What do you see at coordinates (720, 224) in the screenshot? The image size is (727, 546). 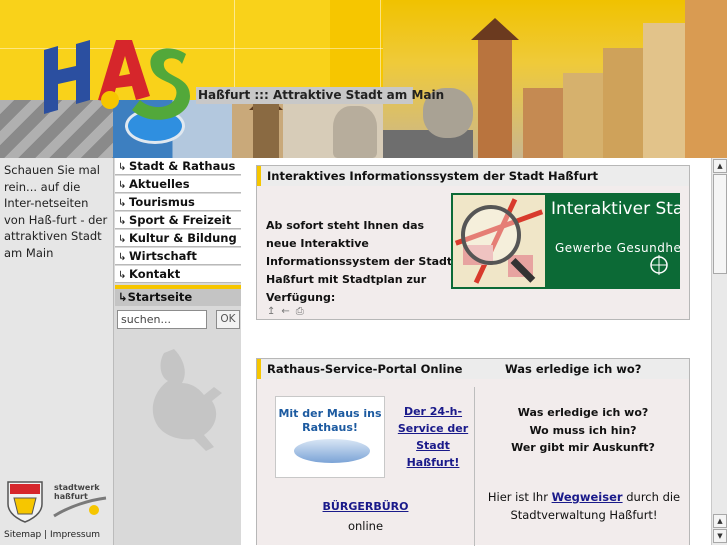 I see `scroll-thumb` at bounding box center [720, 224].